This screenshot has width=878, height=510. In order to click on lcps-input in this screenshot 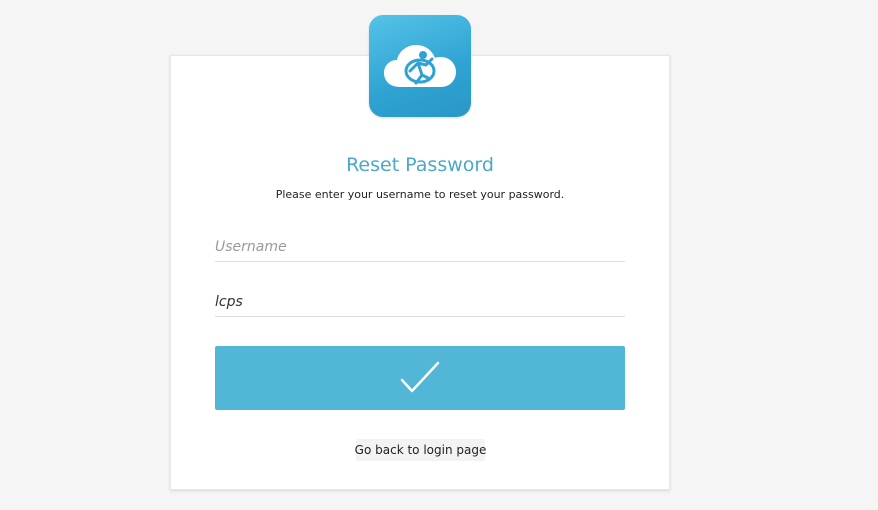, I will do `click(420, 302)`.